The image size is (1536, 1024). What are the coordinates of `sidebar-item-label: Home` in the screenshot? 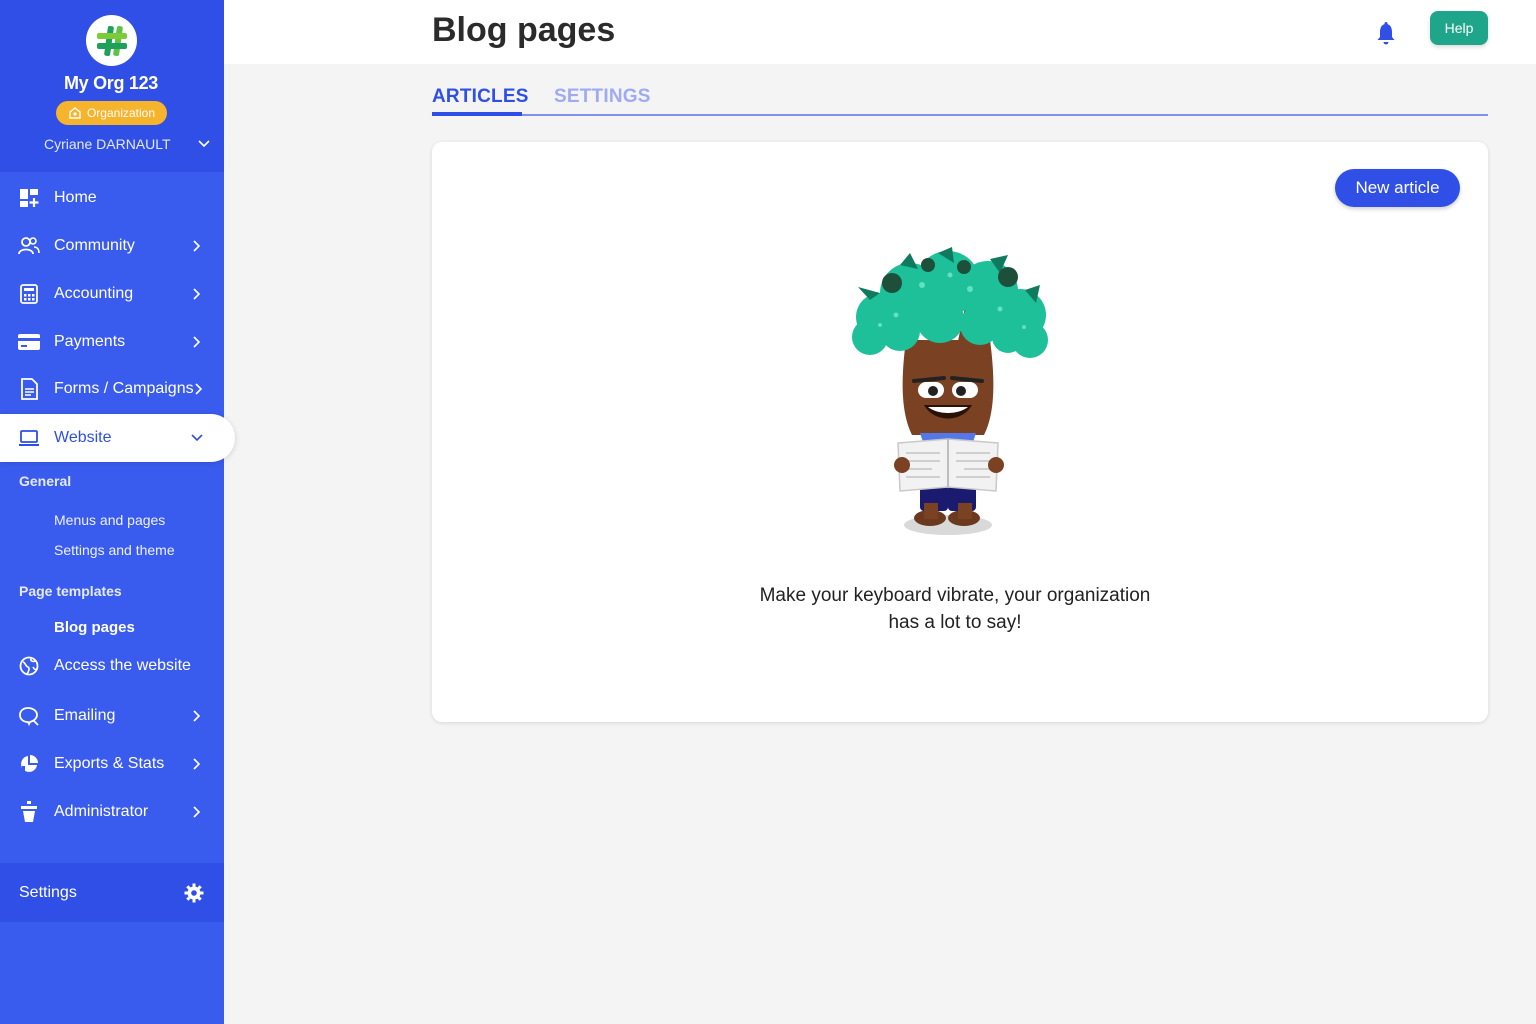 It's located at (75, 197).